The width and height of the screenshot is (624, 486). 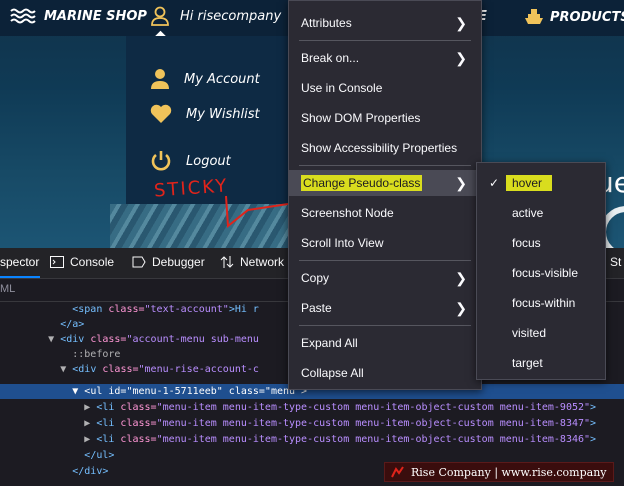 I want to click on menu-item-paste: Paste ❯, so click(x=385, y=308).